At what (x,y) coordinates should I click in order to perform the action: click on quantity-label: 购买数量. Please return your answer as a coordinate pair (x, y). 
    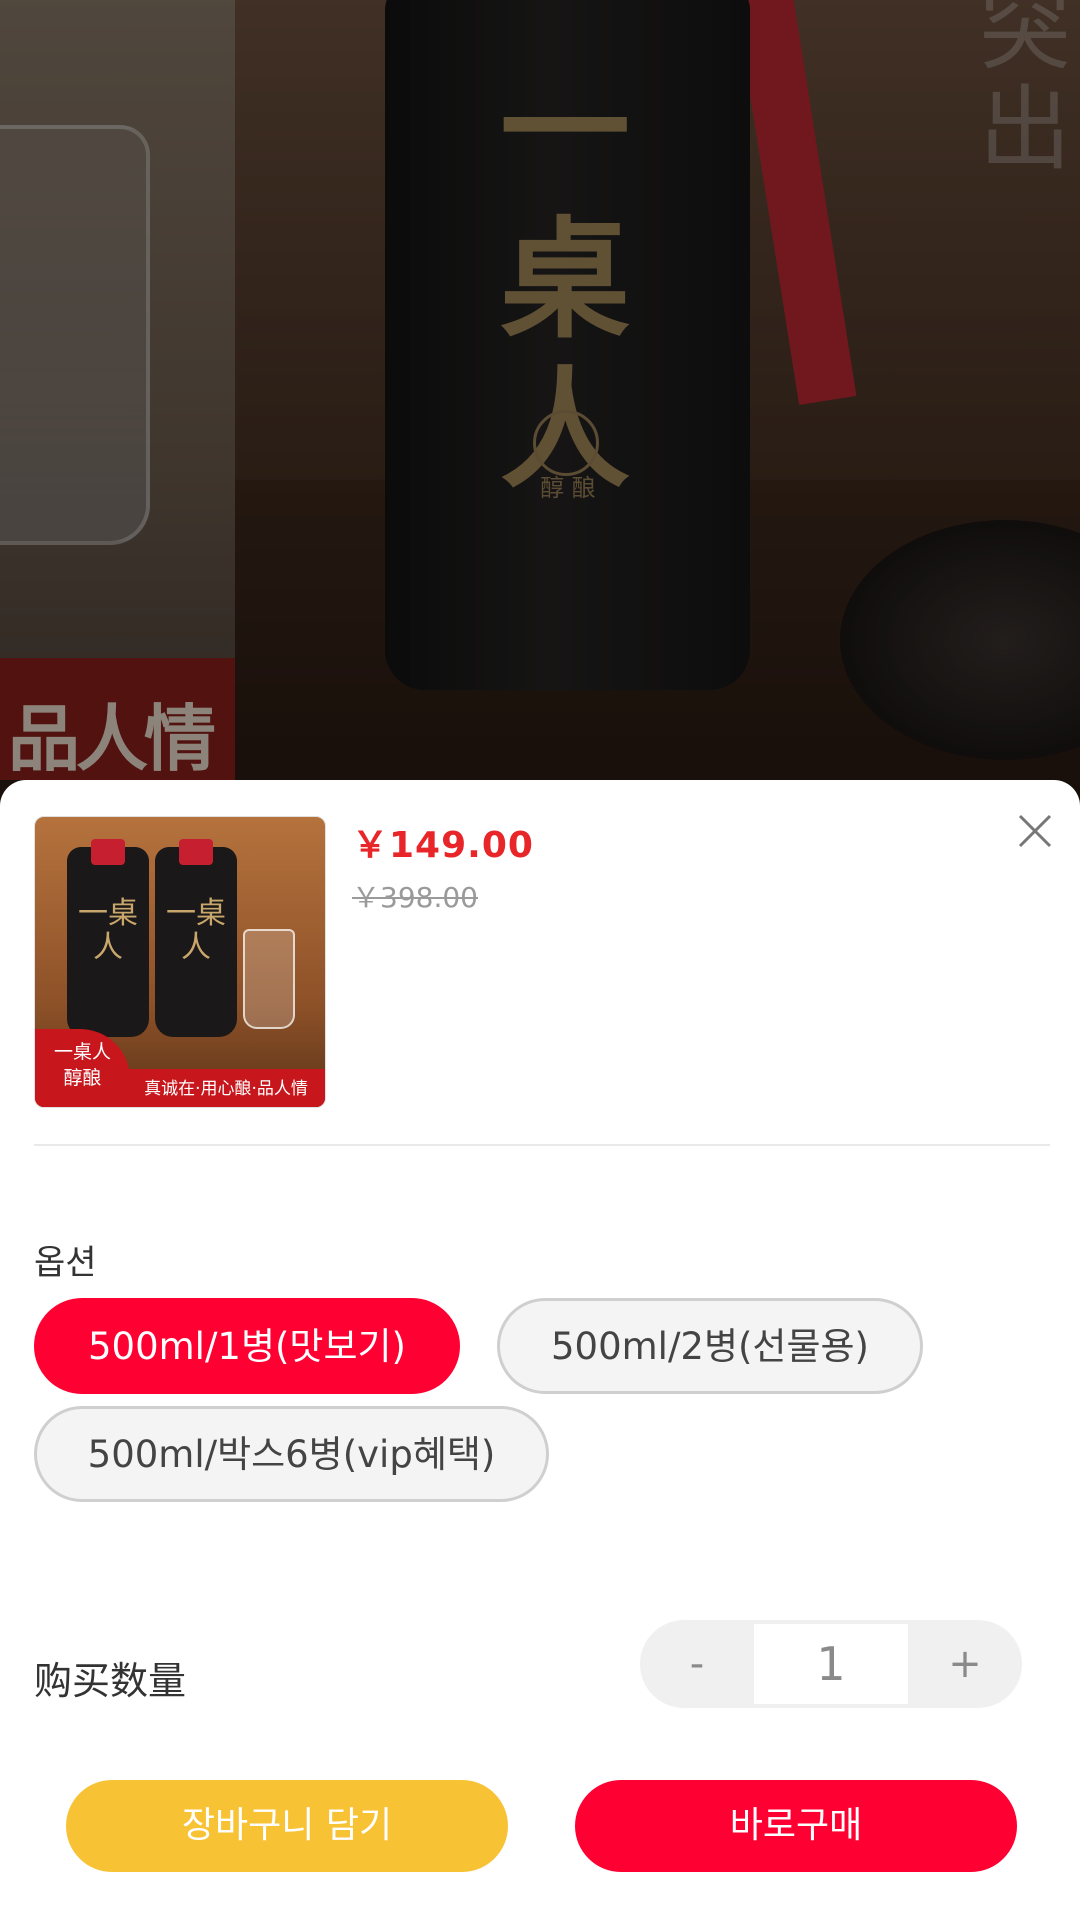
    Looking at the image, I should click on (110, 1681).